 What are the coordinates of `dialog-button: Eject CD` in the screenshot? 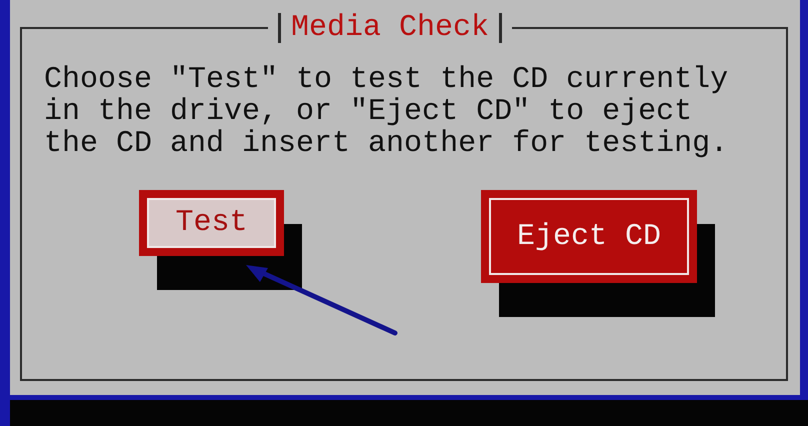 It's located at (589, 236).